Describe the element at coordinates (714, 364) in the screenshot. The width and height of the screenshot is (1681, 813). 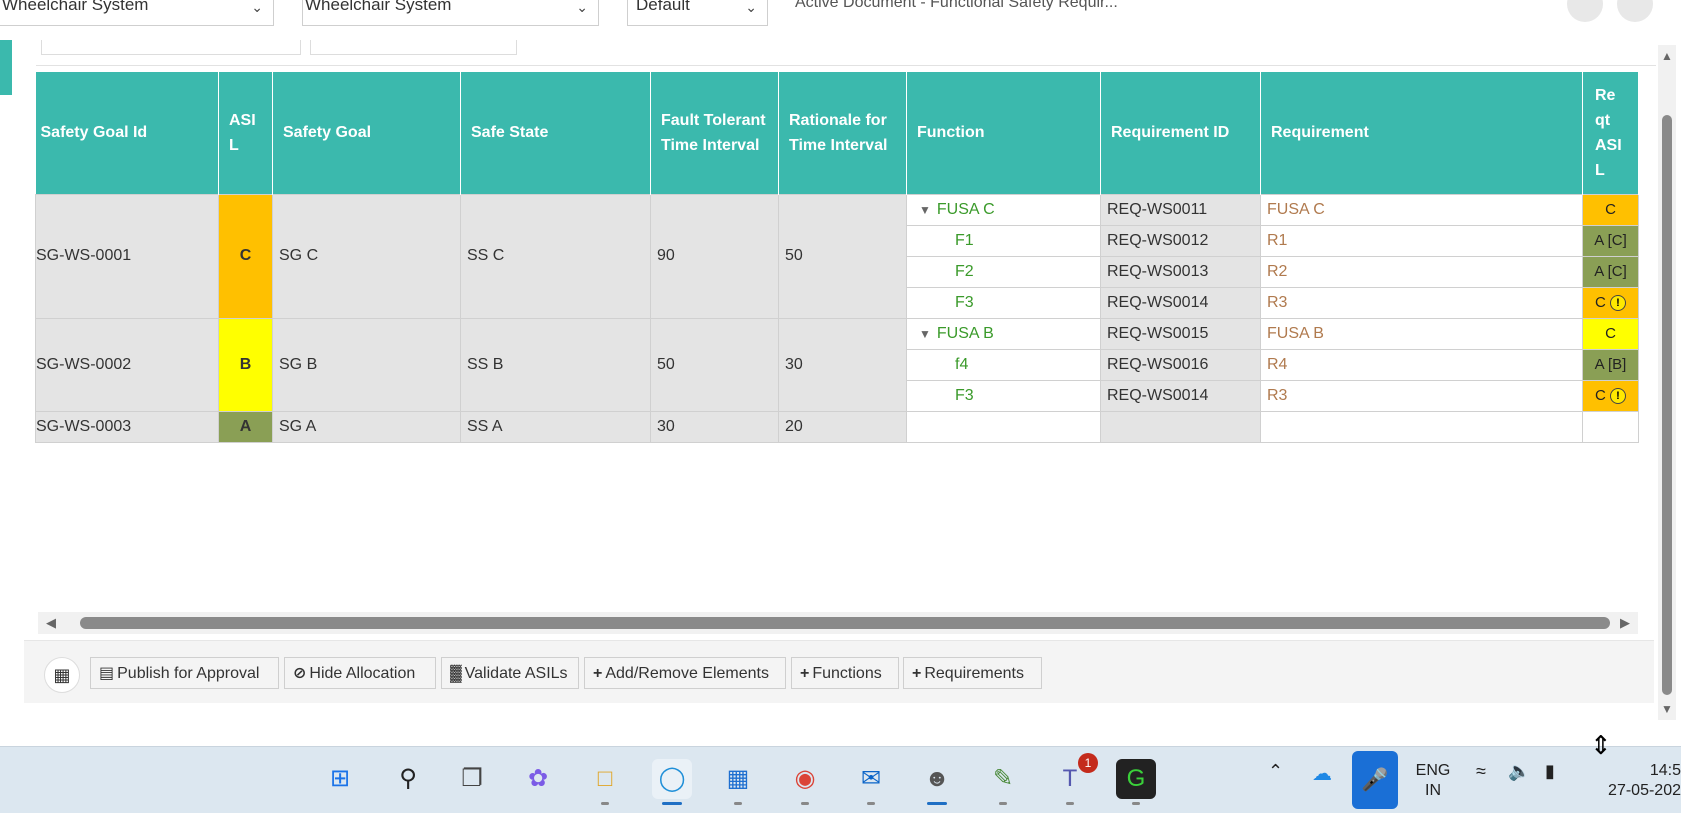
I see `ftti-value: 50` at that location.